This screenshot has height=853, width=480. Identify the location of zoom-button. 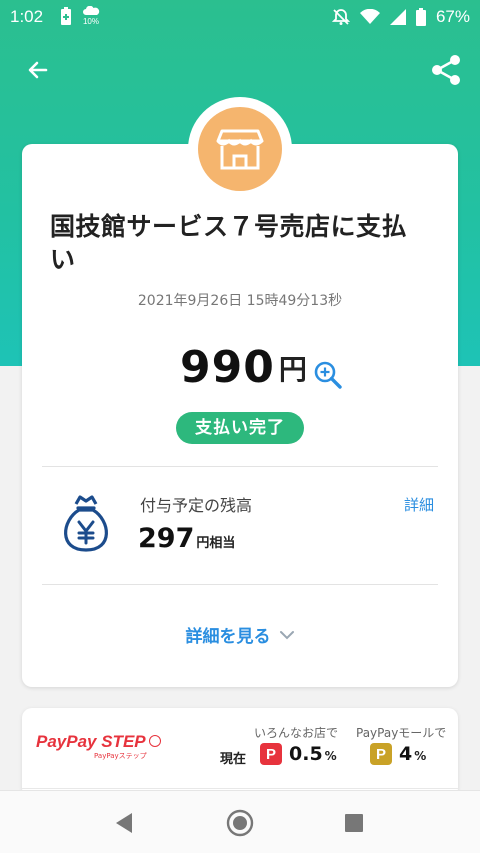
(328, 375).